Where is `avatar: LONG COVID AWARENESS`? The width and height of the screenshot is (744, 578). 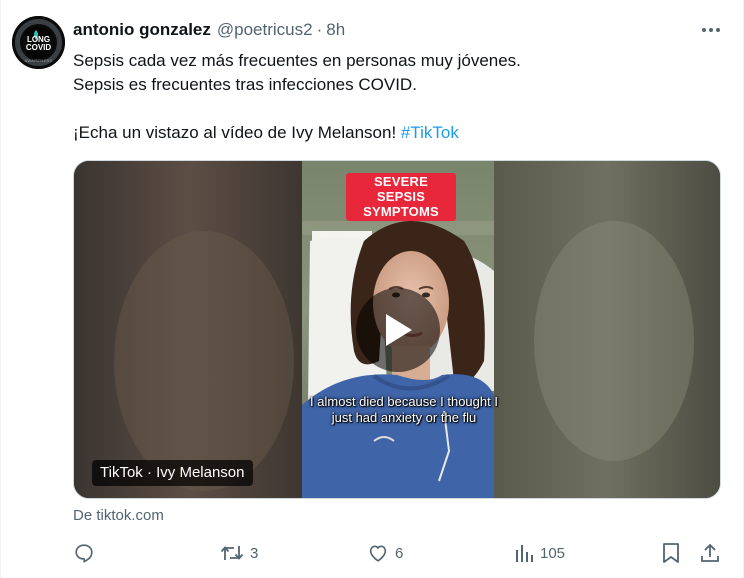 avatar: LONG COVID AWARENESS is located at coordinates (38, 42).